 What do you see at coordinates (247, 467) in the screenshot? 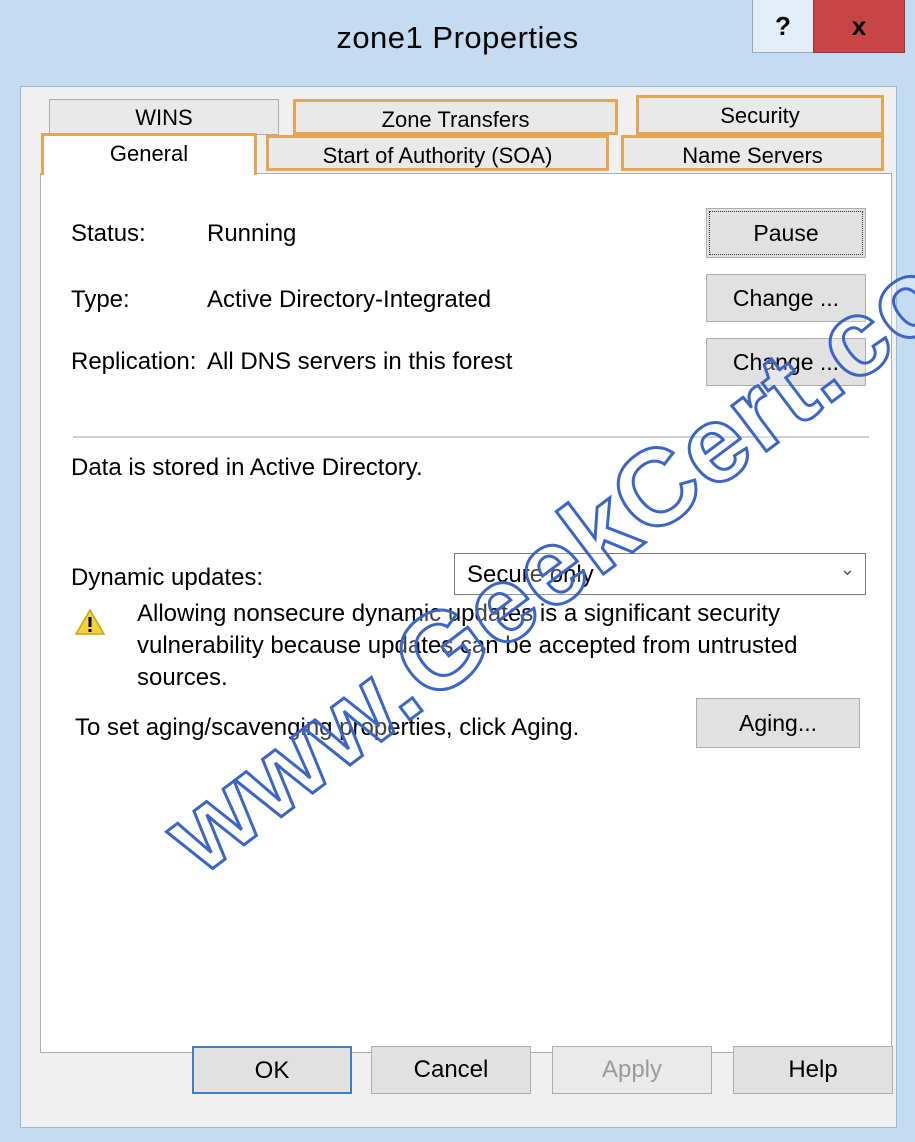
I see `storage-text: Data is stored in Active Directory.` at bounding box center [247, 467].